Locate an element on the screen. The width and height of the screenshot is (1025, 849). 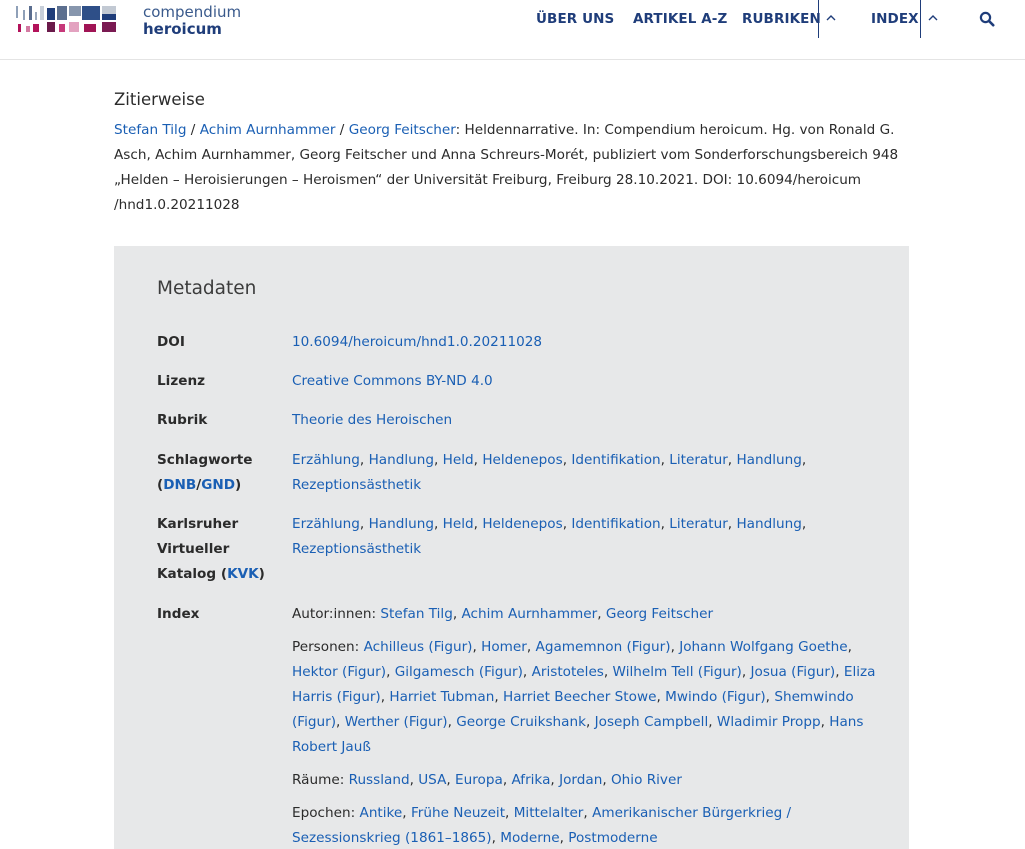
rubrik-link: Theorie des Heroischen is located at coordinates (372, 420).